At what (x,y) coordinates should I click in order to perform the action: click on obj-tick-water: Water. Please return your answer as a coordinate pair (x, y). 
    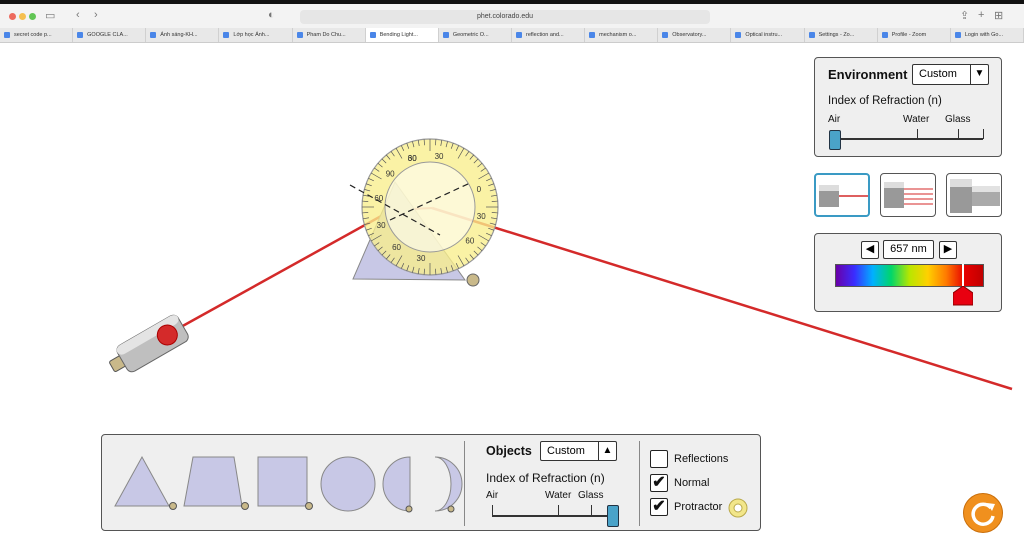
    Looking at the image, I should click on (558, 495).